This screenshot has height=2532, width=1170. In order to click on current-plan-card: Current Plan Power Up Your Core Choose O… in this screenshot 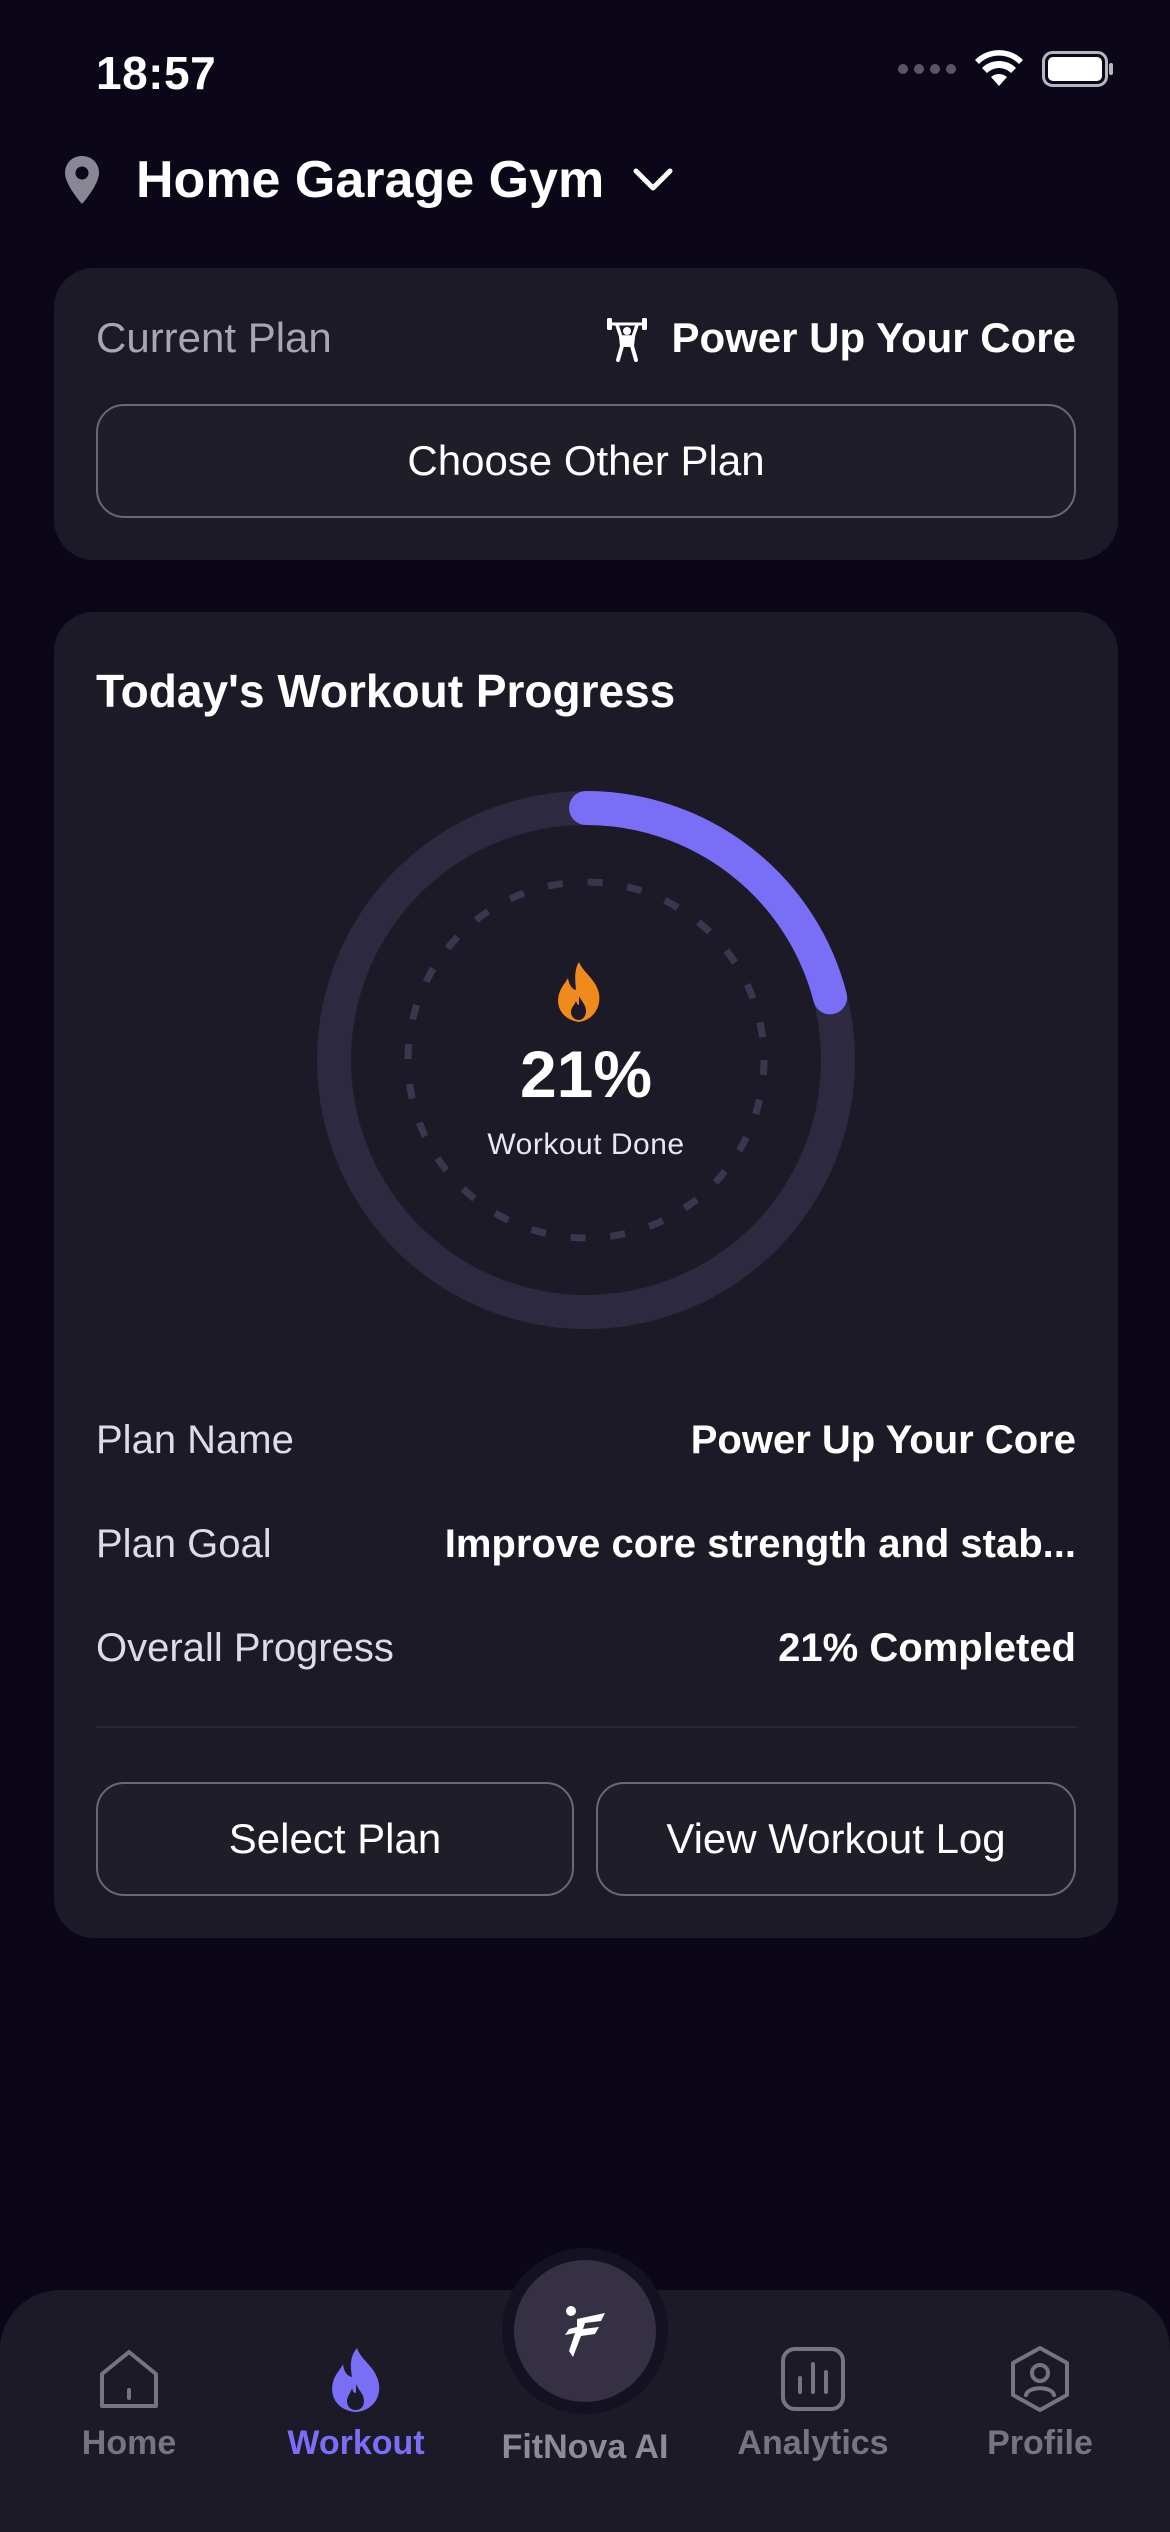, I will do `click(586, 414)`.